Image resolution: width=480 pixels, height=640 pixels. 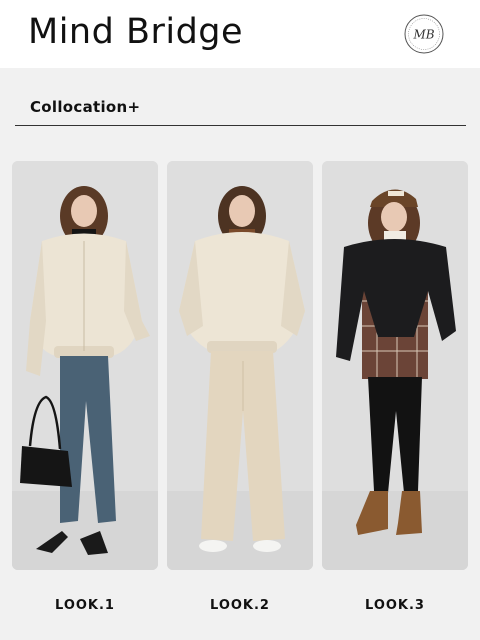 I want to click on brand-seal-icon: MB, so click(x=424, y=34).